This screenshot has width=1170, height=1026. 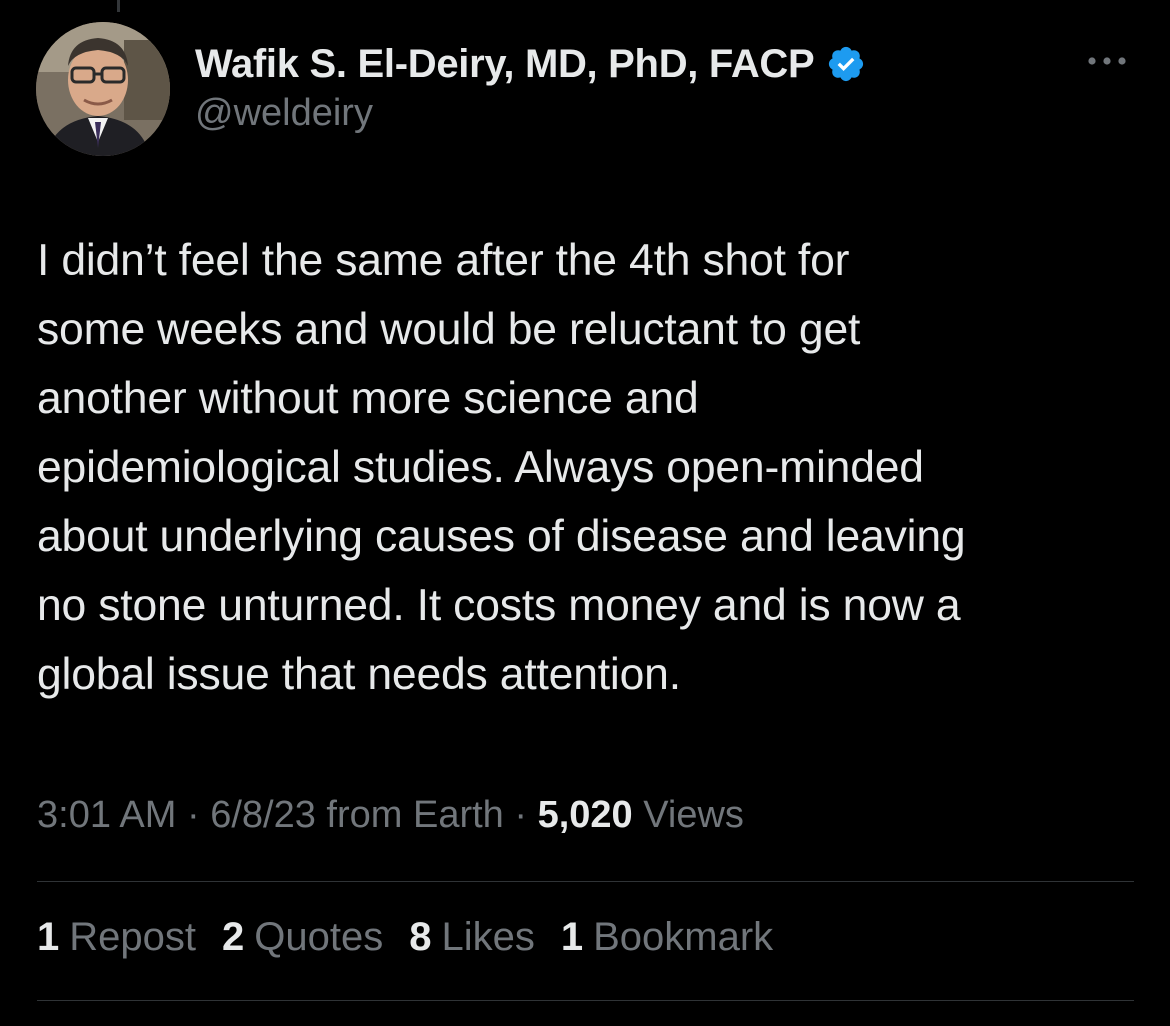 I want to click on tweet-time: 3:01 AM, so click(x=106, y=815).